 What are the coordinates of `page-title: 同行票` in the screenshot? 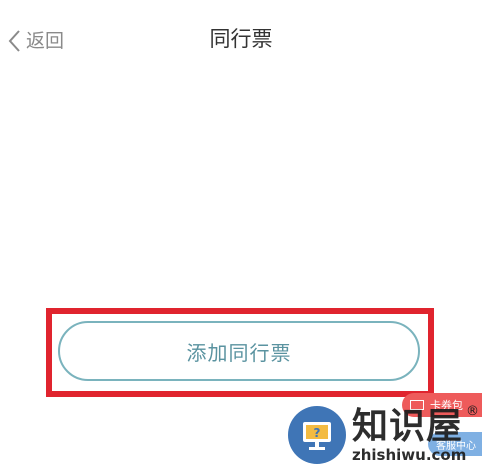 It's located at (241, 39).